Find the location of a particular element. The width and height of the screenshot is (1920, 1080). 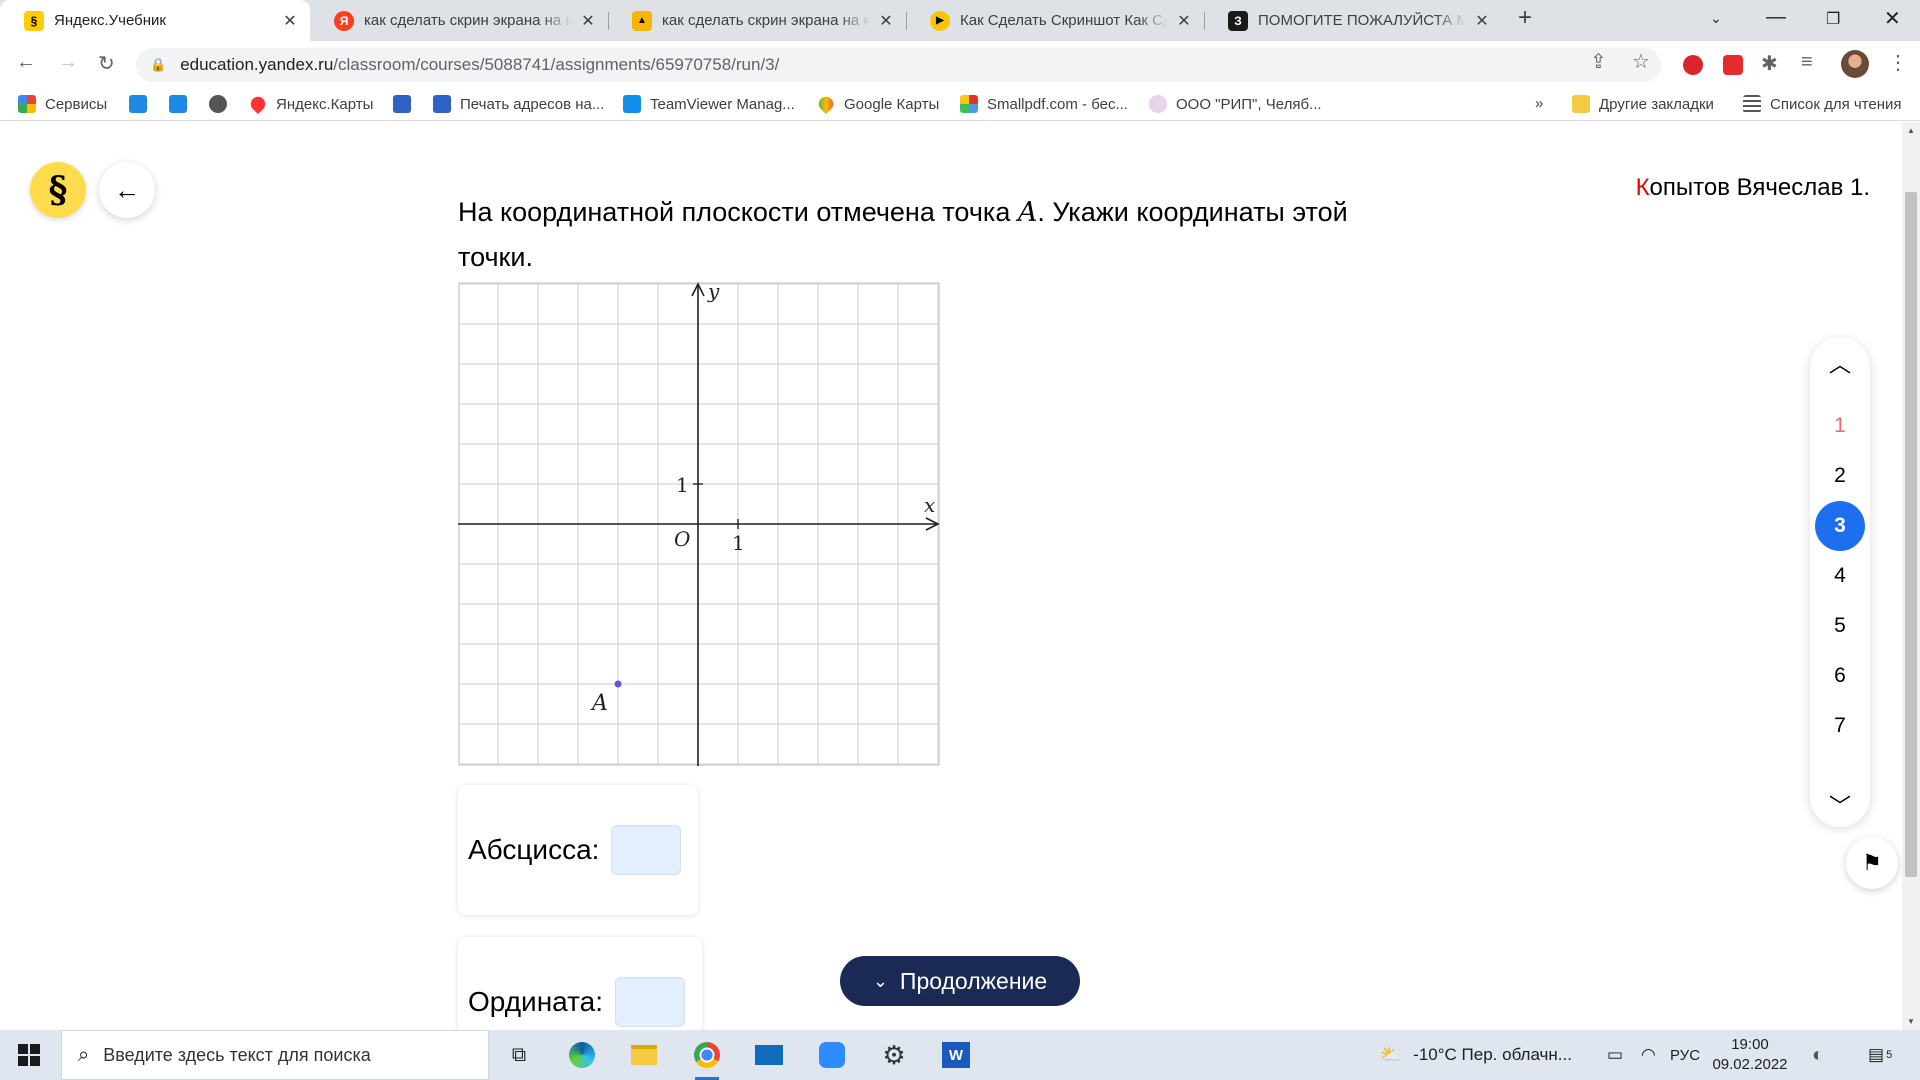

question-number-3: 3 is located at coordinates (1840, 526).